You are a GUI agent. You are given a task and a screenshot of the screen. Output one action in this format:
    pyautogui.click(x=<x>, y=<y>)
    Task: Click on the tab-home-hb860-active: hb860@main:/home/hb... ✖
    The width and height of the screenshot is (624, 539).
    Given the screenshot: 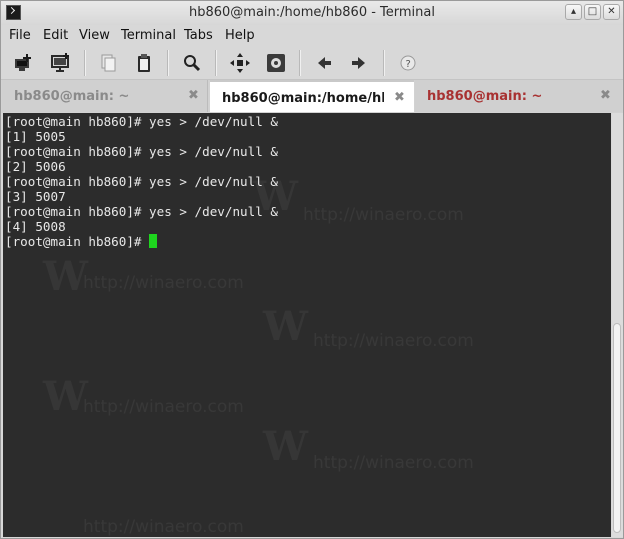 What is the action you would take?
    pyautogui.click(x=312, y=96)
    